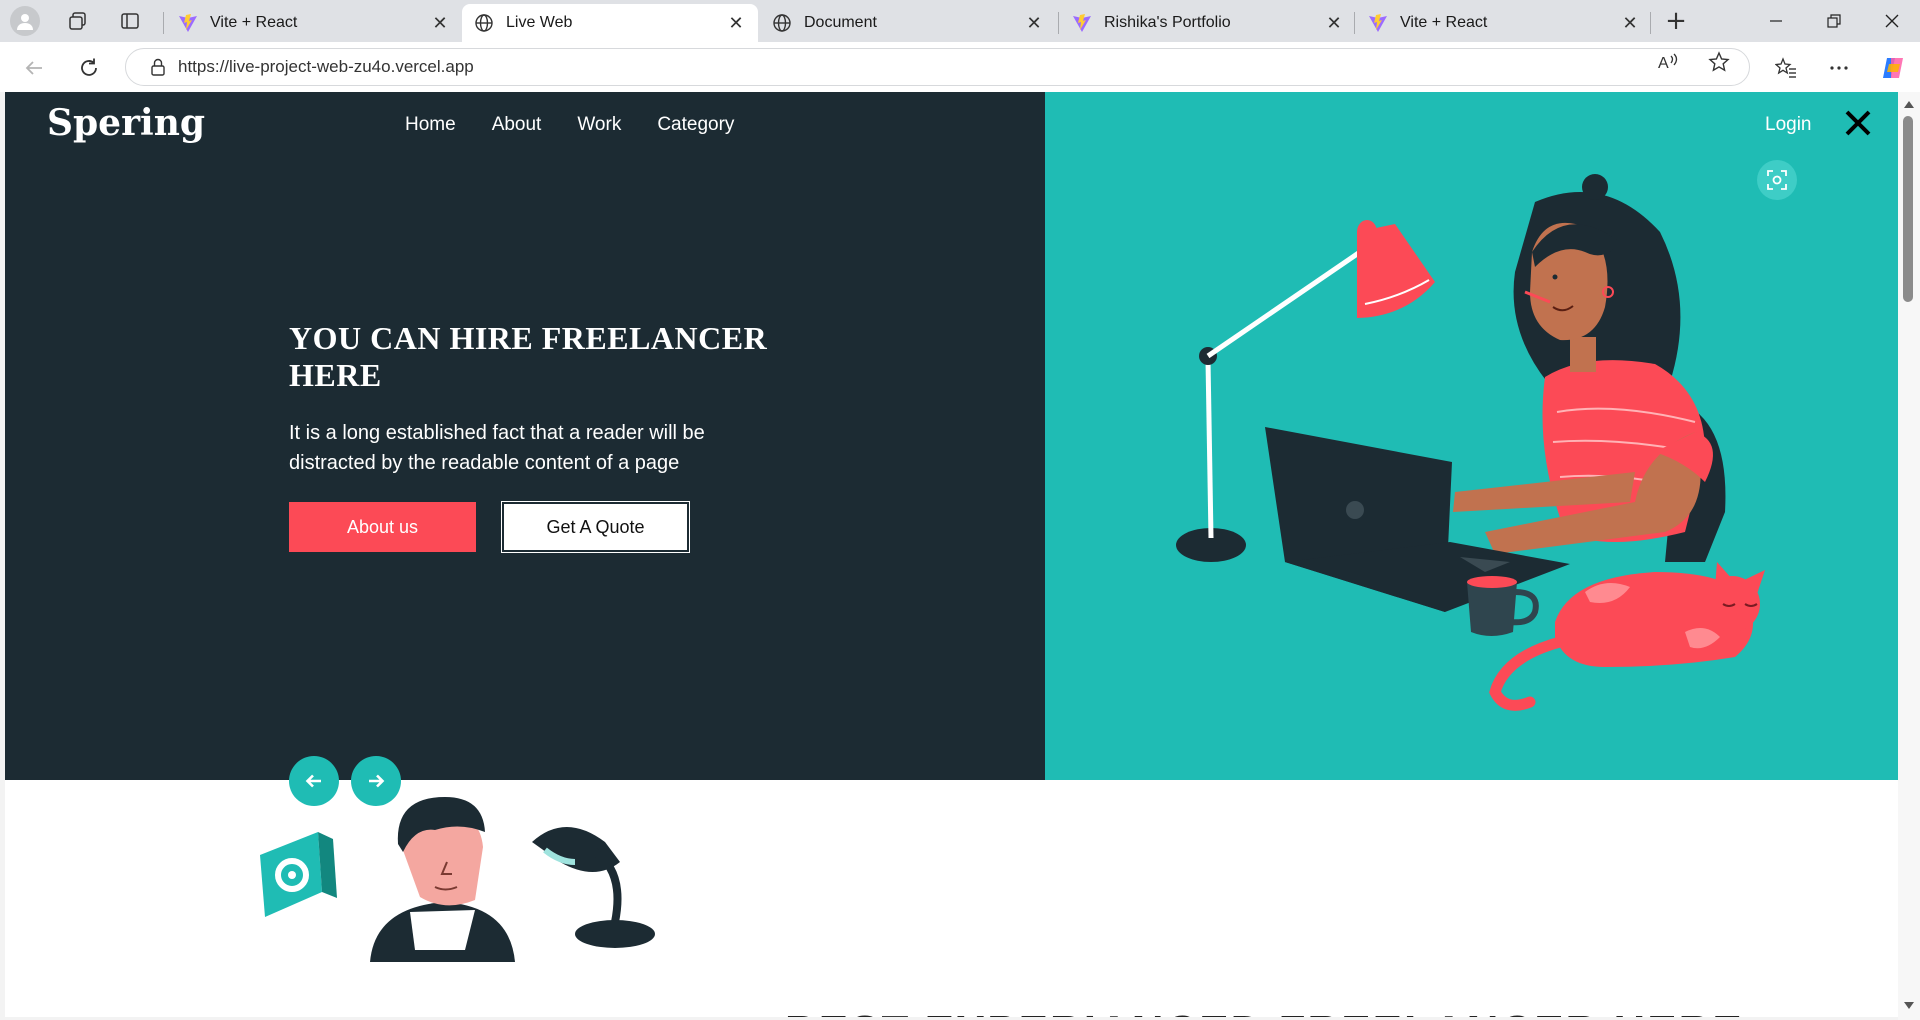 Image resolution: width=1920 pixels, height=1020 pixels. What do you see at coordinates (1786, 68) in the screenshot?
I see `favorites-icon` at bounding box center [1786, 68].